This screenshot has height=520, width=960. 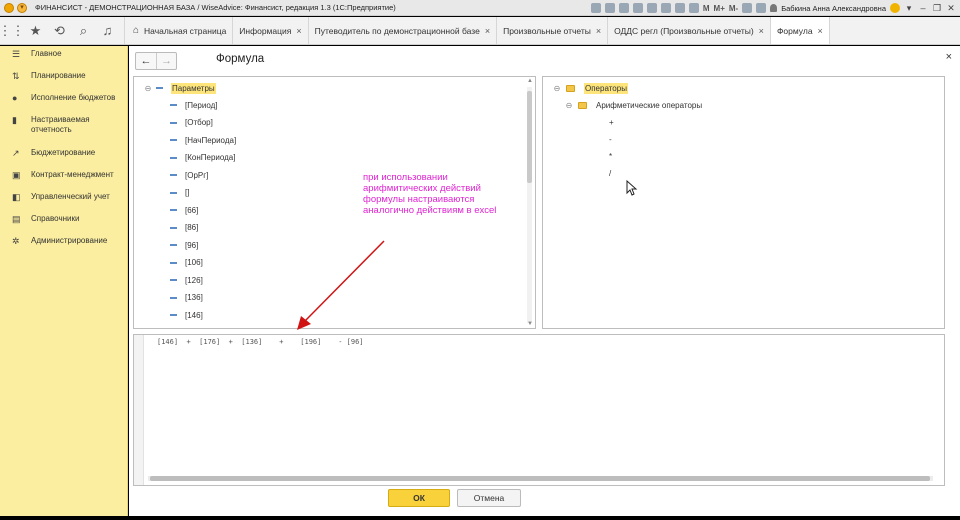 I want to click on notifications-bell-icon: ♫, so click(x=108, y=30).